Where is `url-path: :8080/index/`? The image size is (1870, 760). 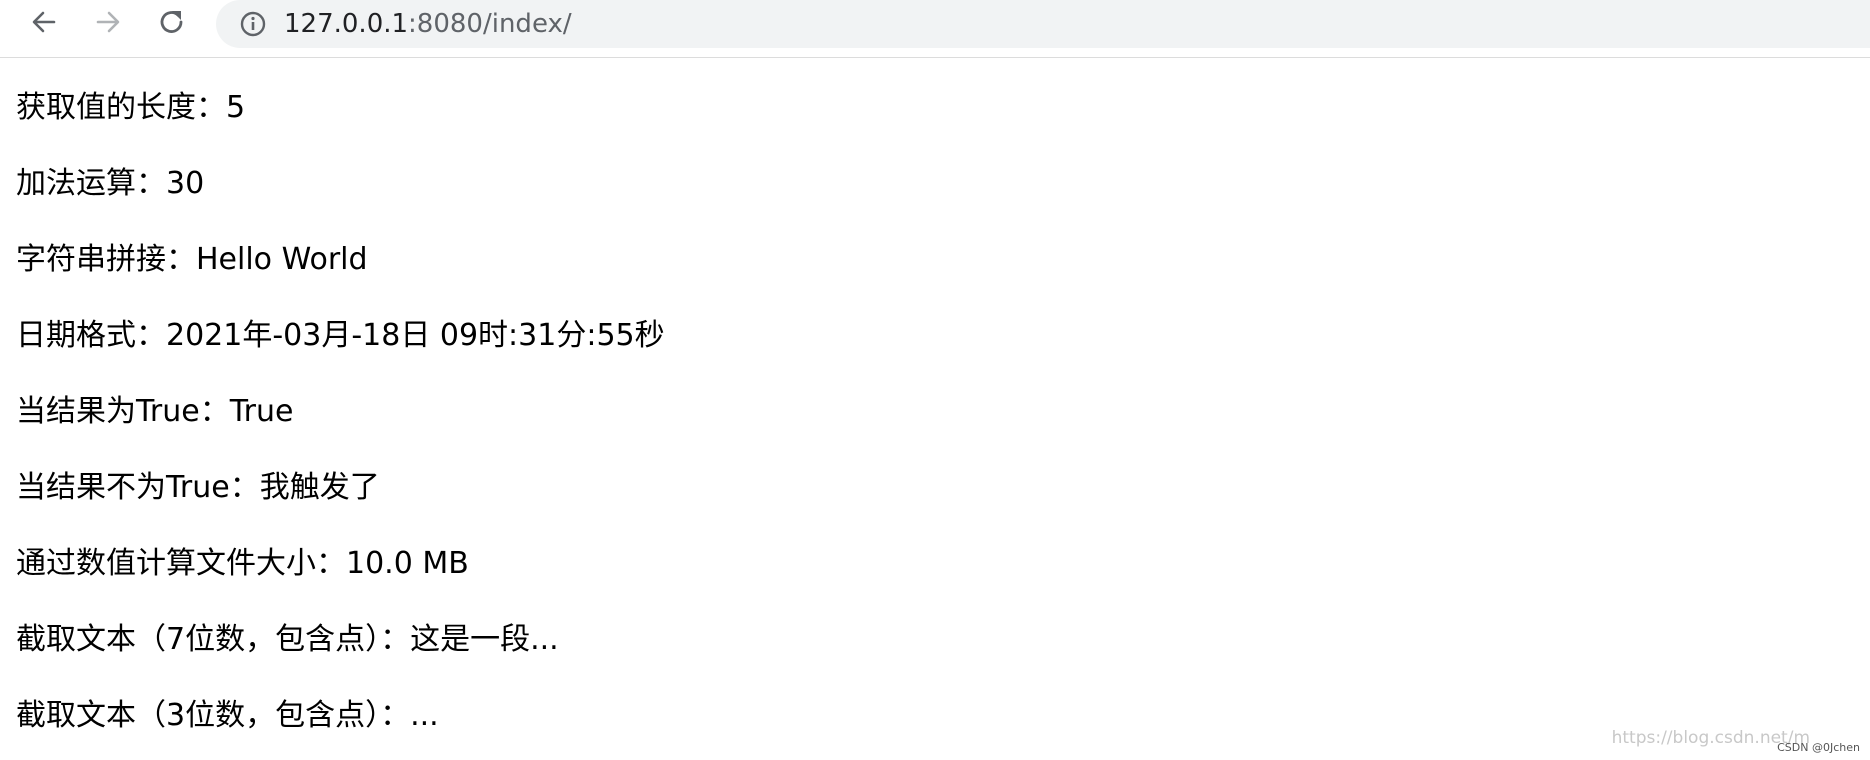
url-path: :8080/index/ is located at coordinates (490, 24).